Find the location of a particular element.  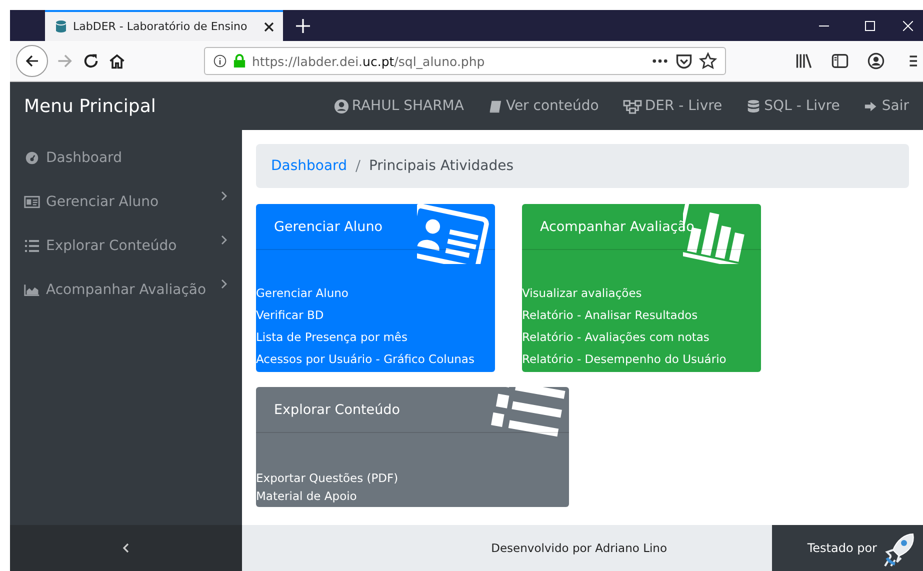

lock-icon is located at coordinates (239, 61).